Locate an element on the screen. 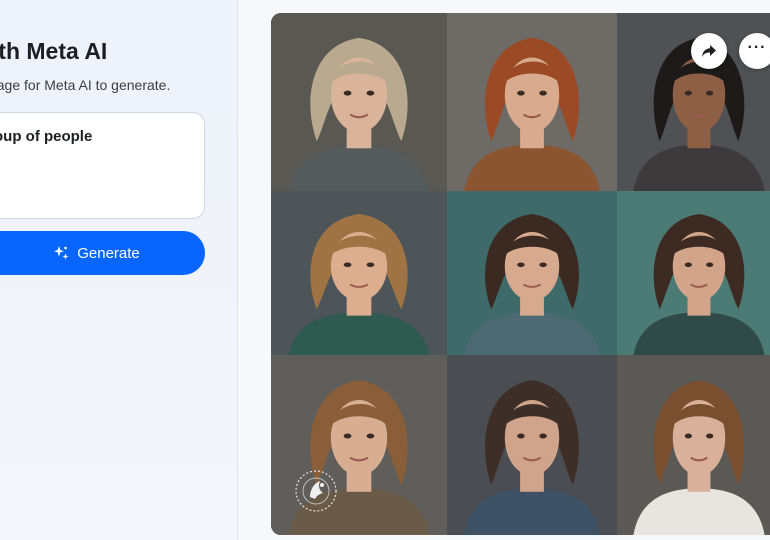 The height and width of the screenshot is (540, 770). prompt-text: oup of people is located at coordinates (46, 136).